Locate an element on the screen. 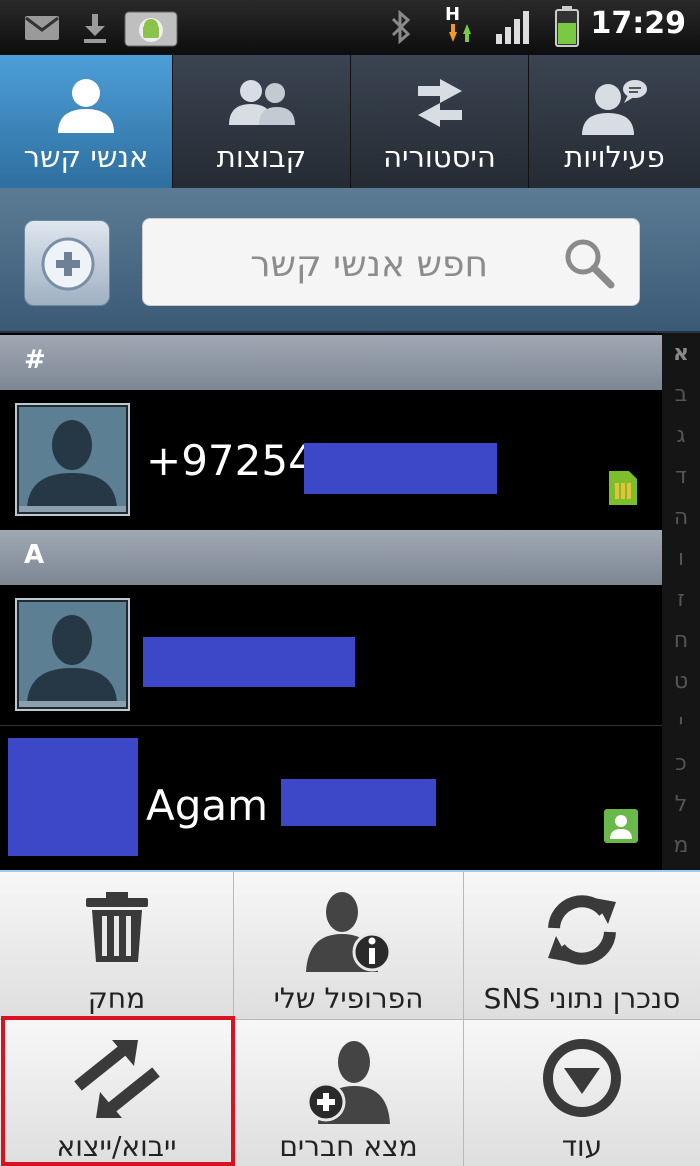 The width and height of the screenshot is (700, 1166). alphabet-index: א ב ג ד ה ו ז ח ט י כ ל מ is located at coordinates (681, 601).